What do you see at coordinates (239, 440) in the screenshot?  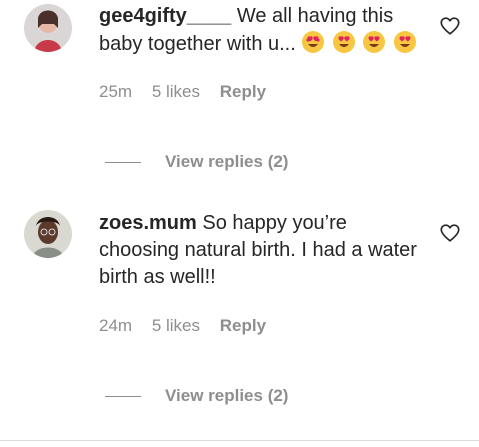 I see `bottom-divider` at bounding box center [239, 440].